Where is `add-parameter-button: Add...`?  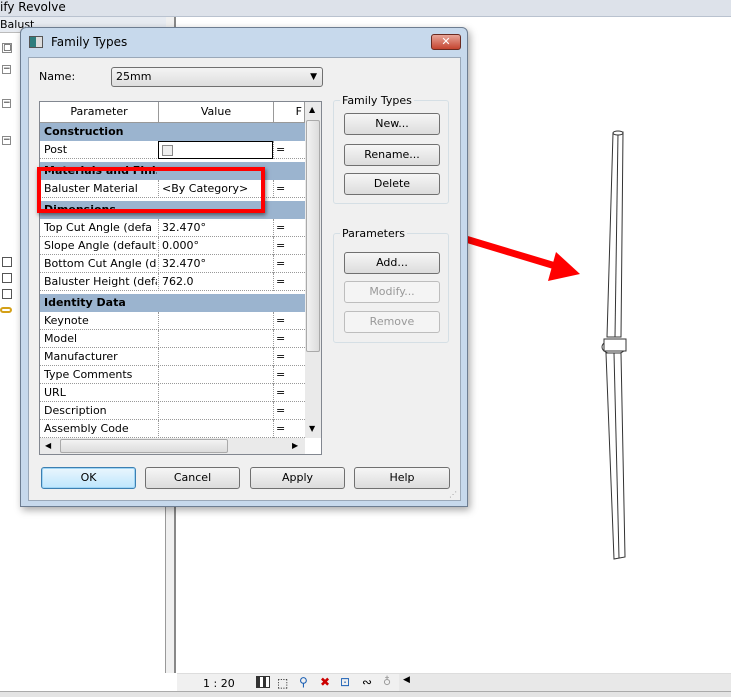 add-parameter-button: Add... is located at coordinates (392, 263).